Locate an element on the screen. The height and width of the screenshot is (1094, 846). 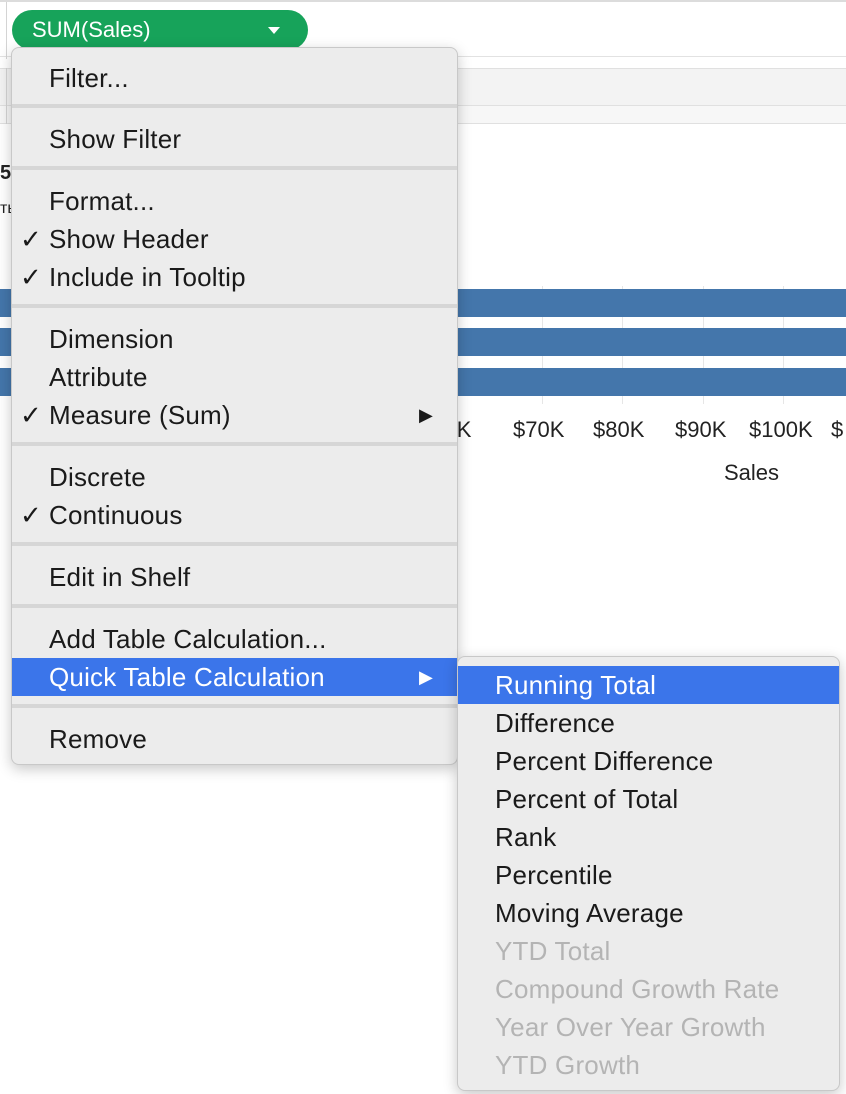
shelf-divider-left is located at coordinates (6, 96).